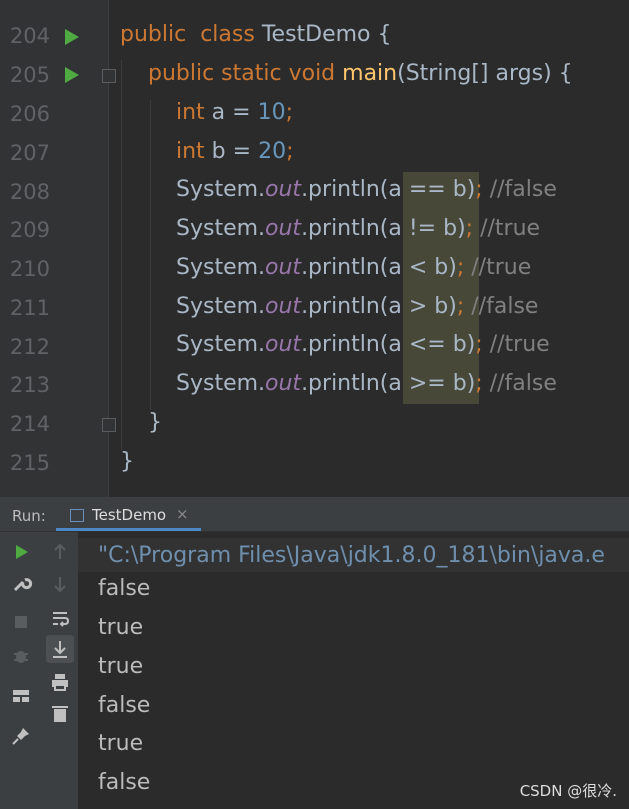 This screenshot has height=809, width=629. I want to click on debug-bug-icon, so click(21, 656).